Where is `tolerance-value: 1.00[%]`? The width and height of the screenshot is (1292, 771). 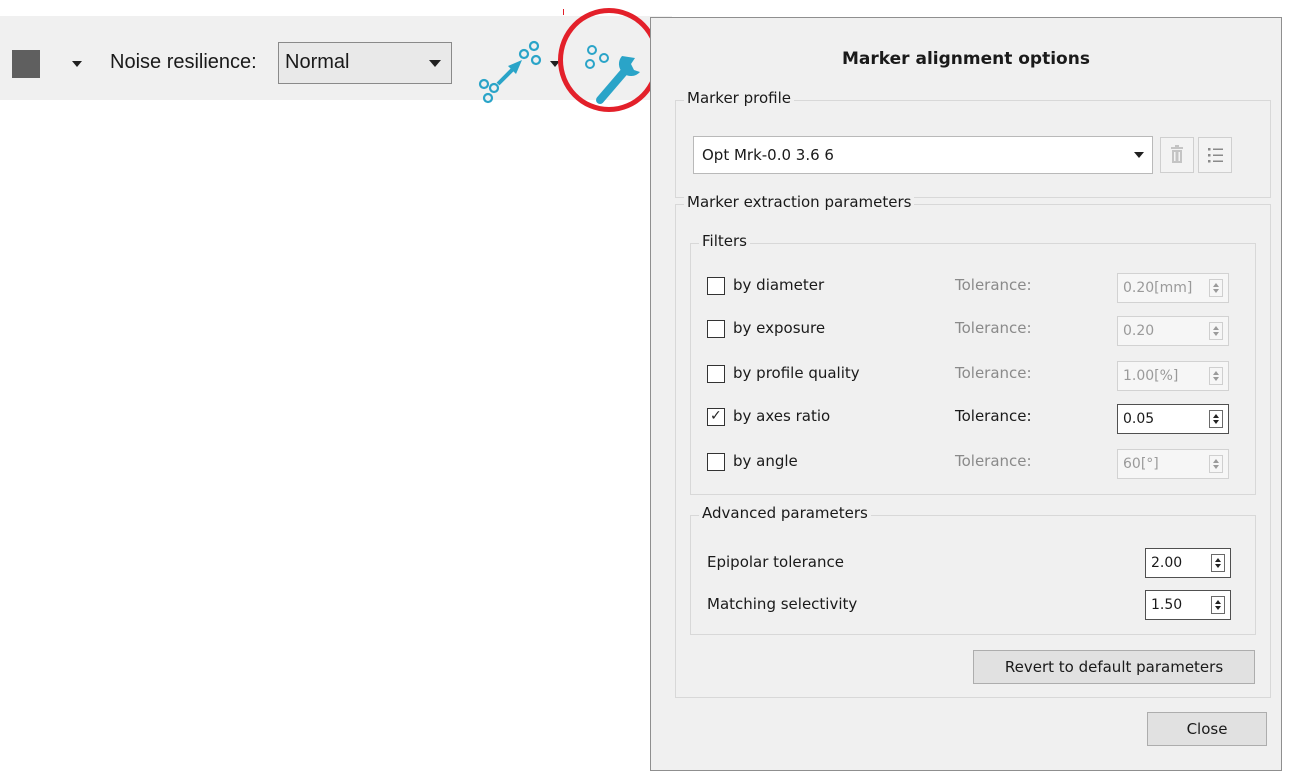
tolerance-value: 1.00[%] is located at coordinates (1151, 376).